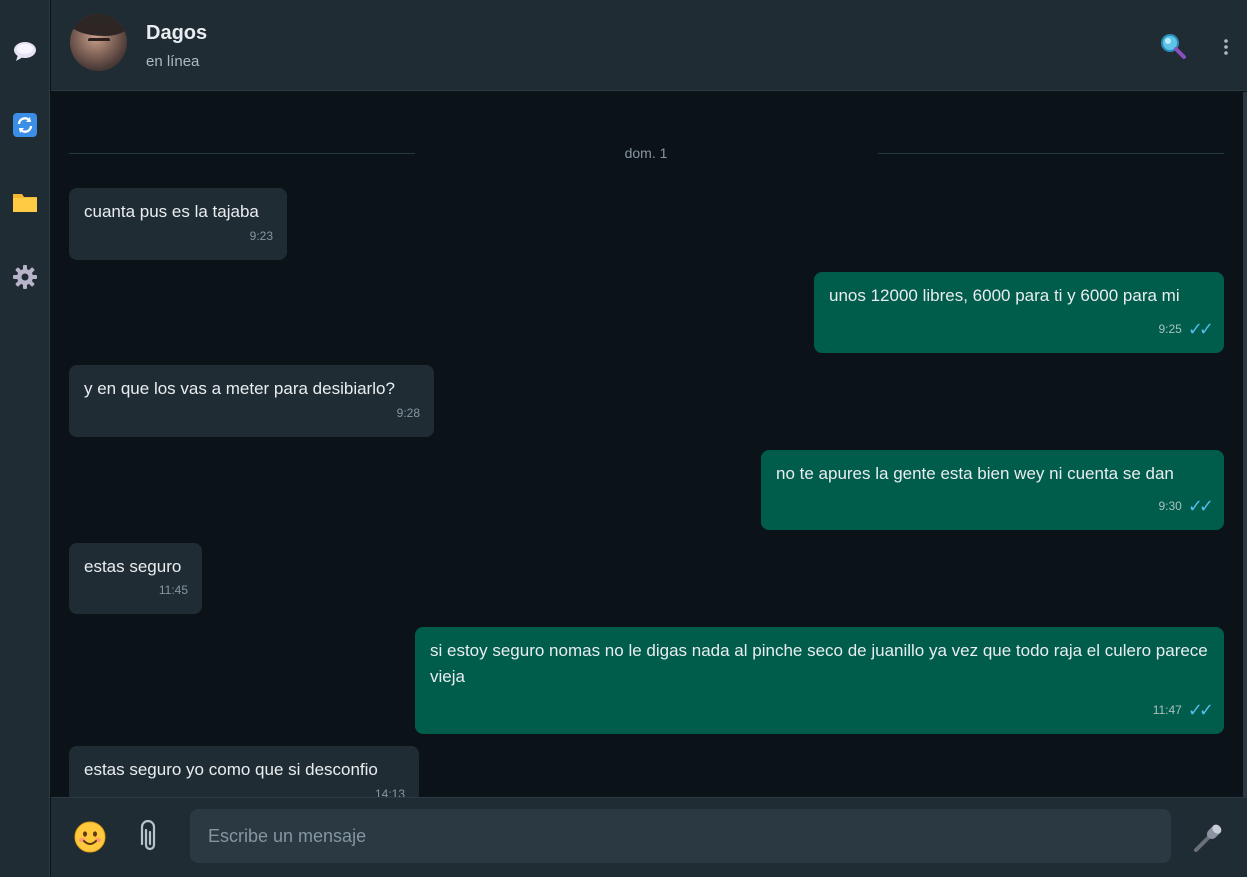 The image size is (1247, 877). Describe the element at coordinates (25, 277) in the screenshot. I see `gear-icon` at that location.